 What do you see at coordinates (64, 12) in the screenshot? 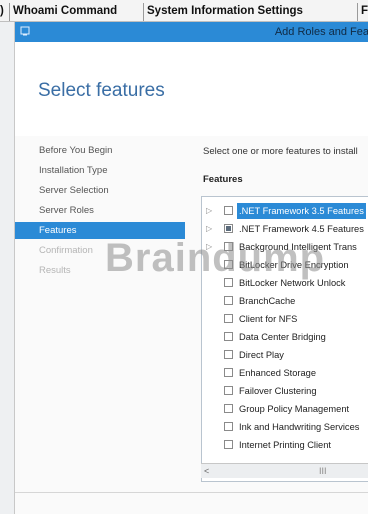
I see `tab-whoami-command: Whoami Command` at bounding box center [64, 12].